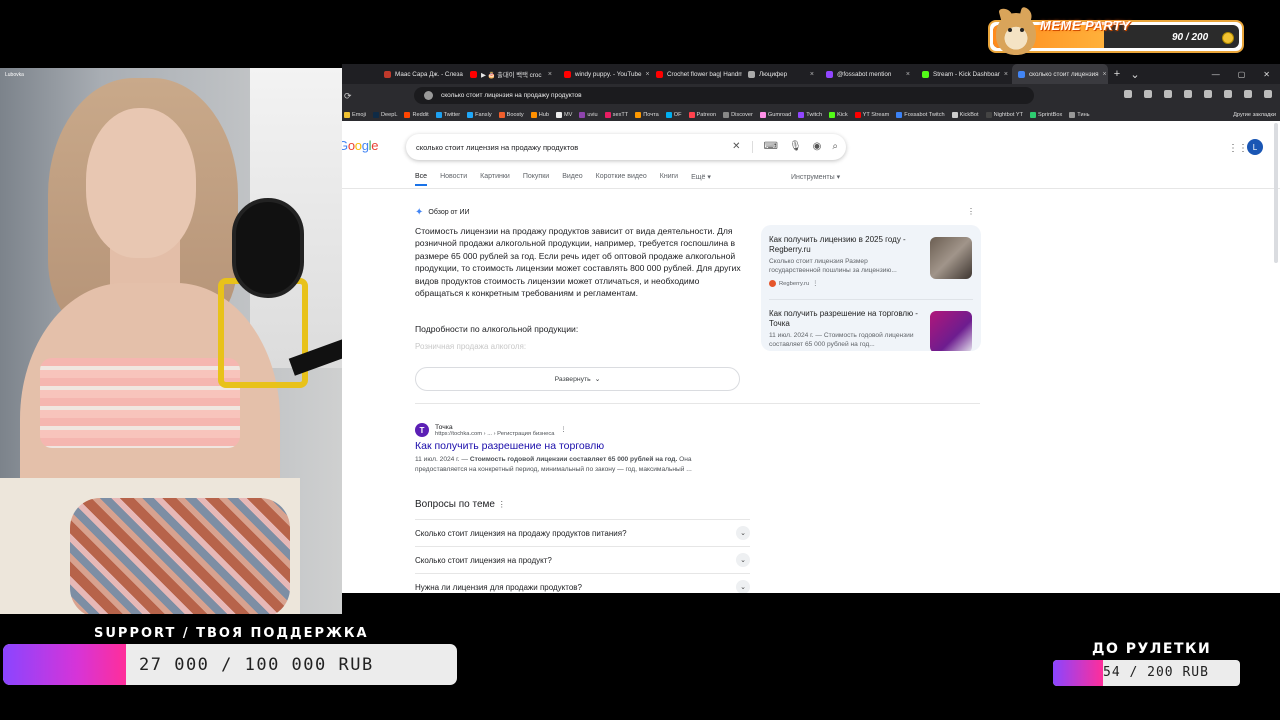 Image resolution: width=1280 pixels, height=720 pixels. Describe the element at coordinates (1117, 74) in the screenshot. I see `new-tab-button: +` at that location.